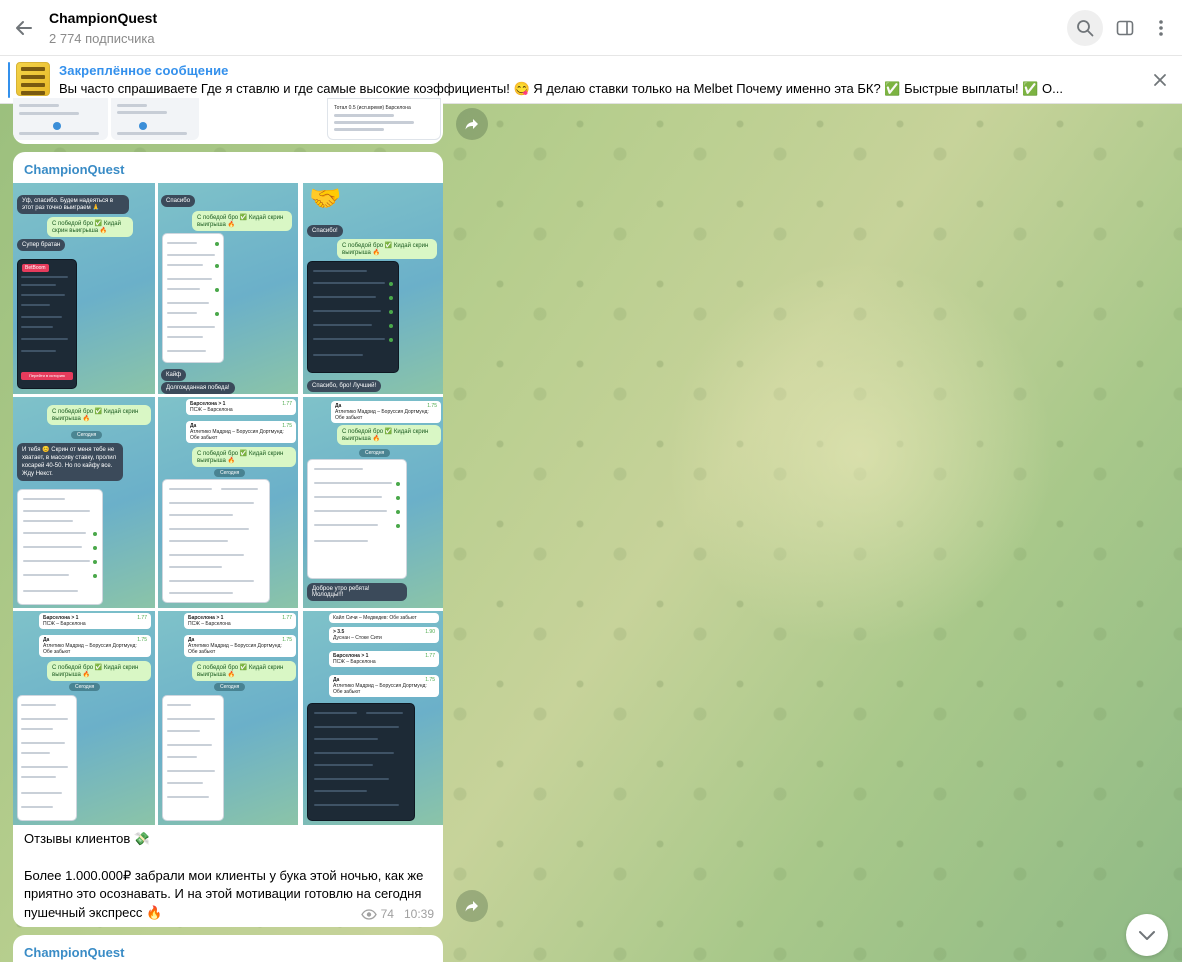 The image size is (1182, 962). I want to click on handshake-sticker: 🤝, so click(325, 198).